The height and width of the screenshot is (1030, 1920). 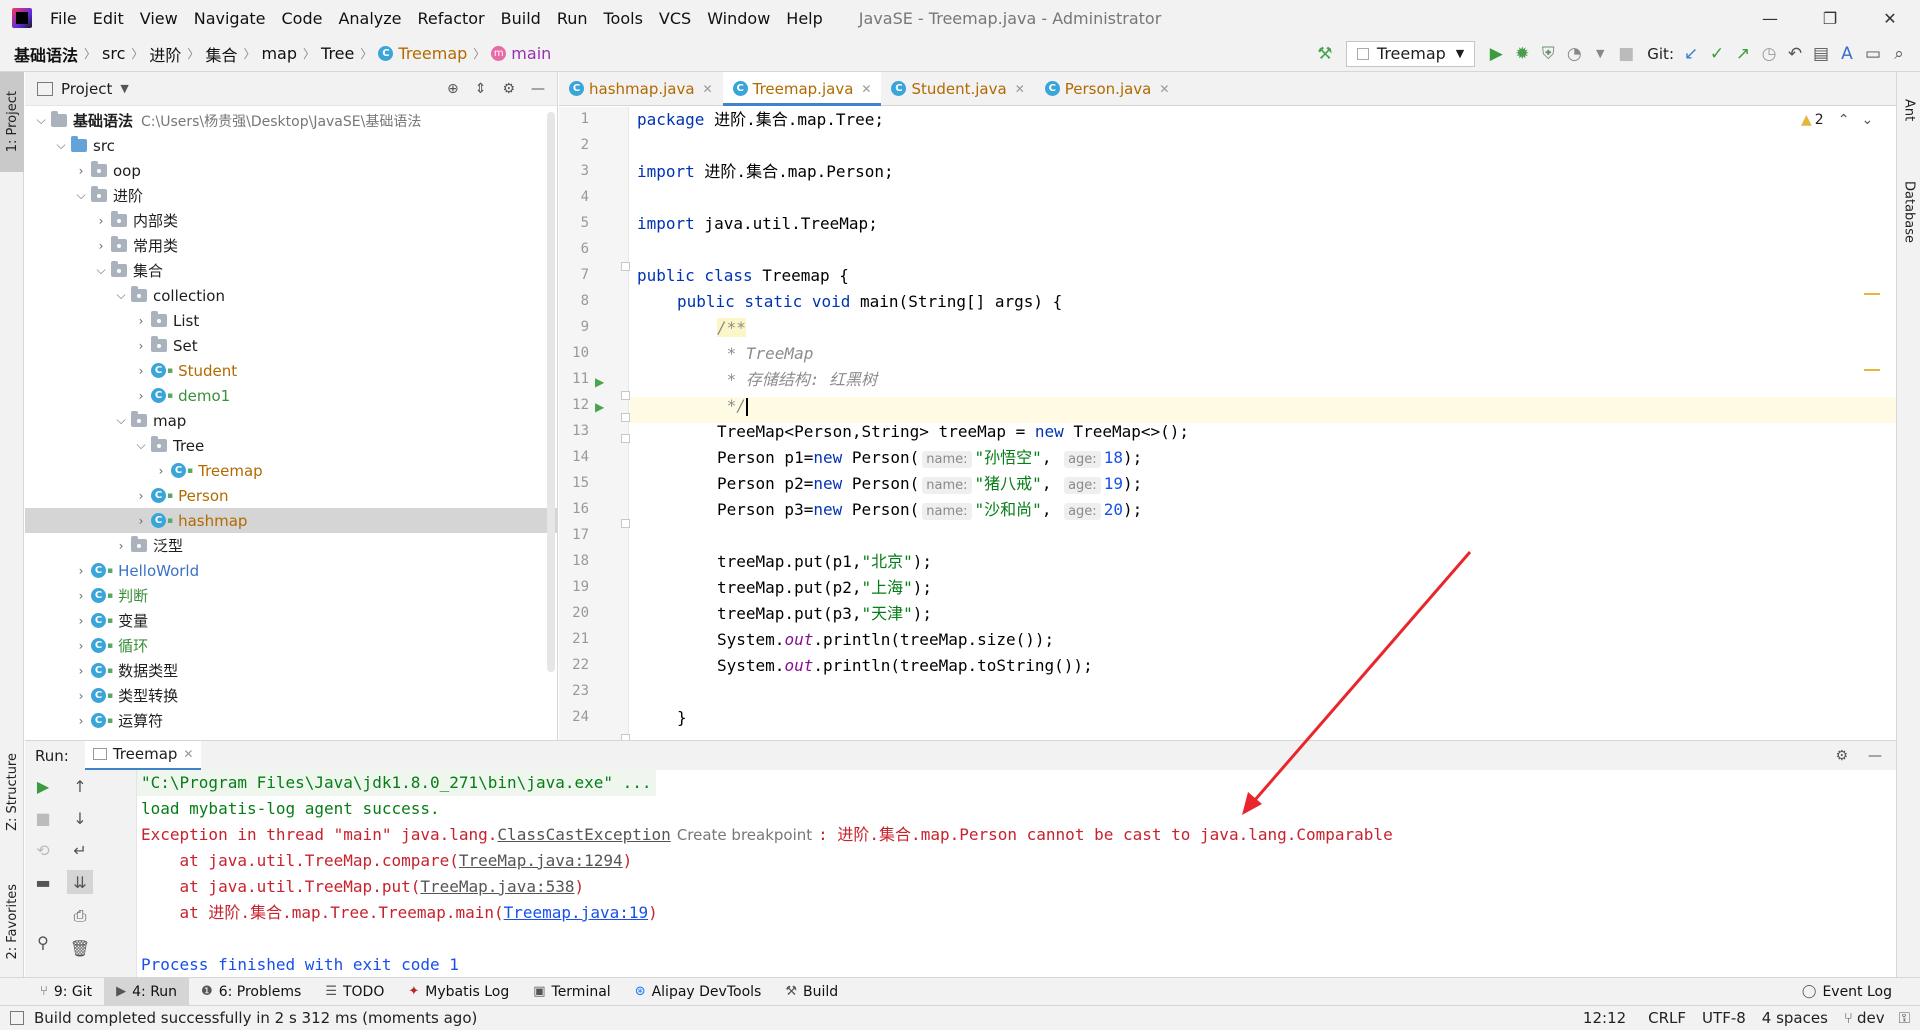 What do you see at coordinates (291, 420) in the screenshot?
I see `tree-node-map: ⌵ map` at bounding box center [291, 420].